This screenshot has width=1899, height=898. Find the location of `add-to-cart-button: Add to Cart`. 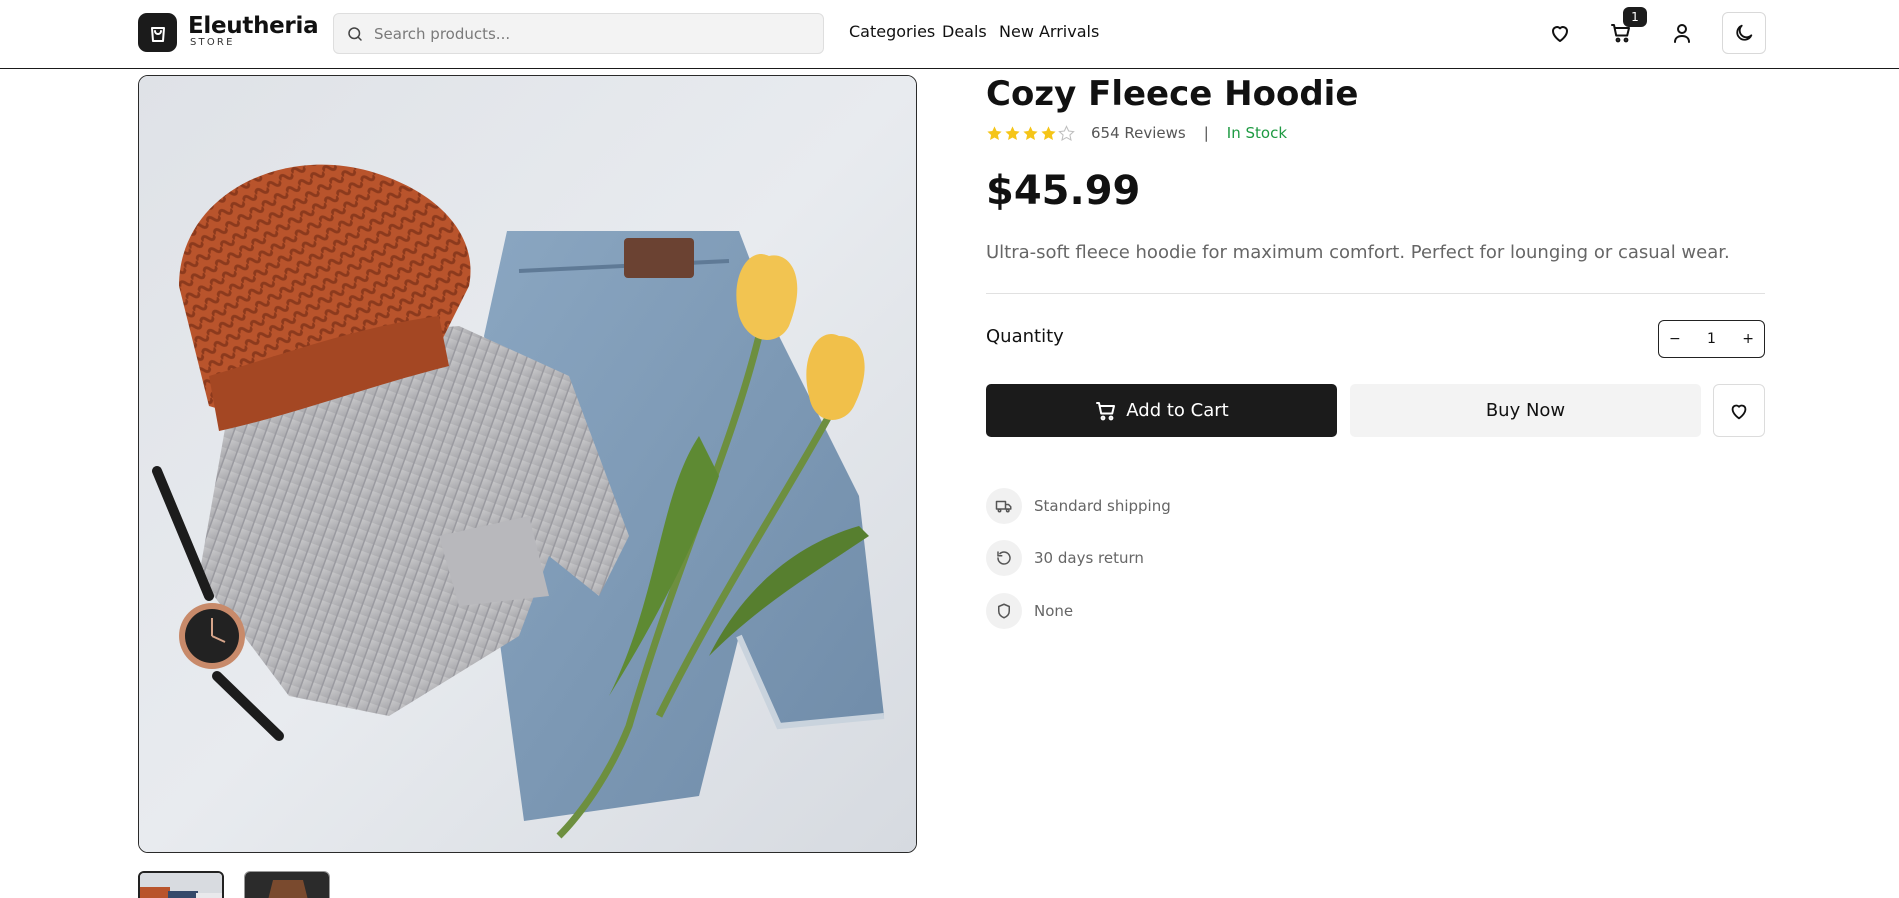

add-to-cart-button: Add to Cart is located at coordinates (1161, 410).